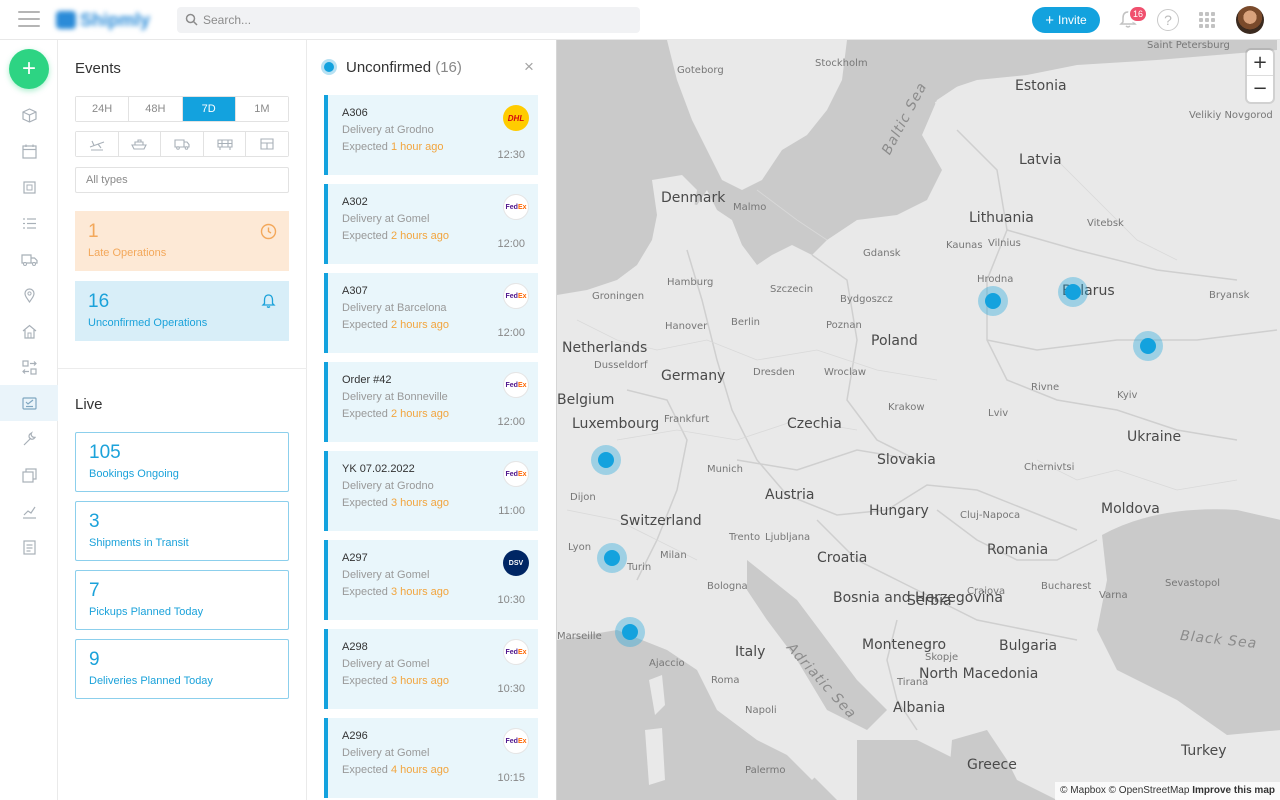  Describe the element at coordinates (267, 144) in the screenshot. I see `mode-warehouse-button` at that location.